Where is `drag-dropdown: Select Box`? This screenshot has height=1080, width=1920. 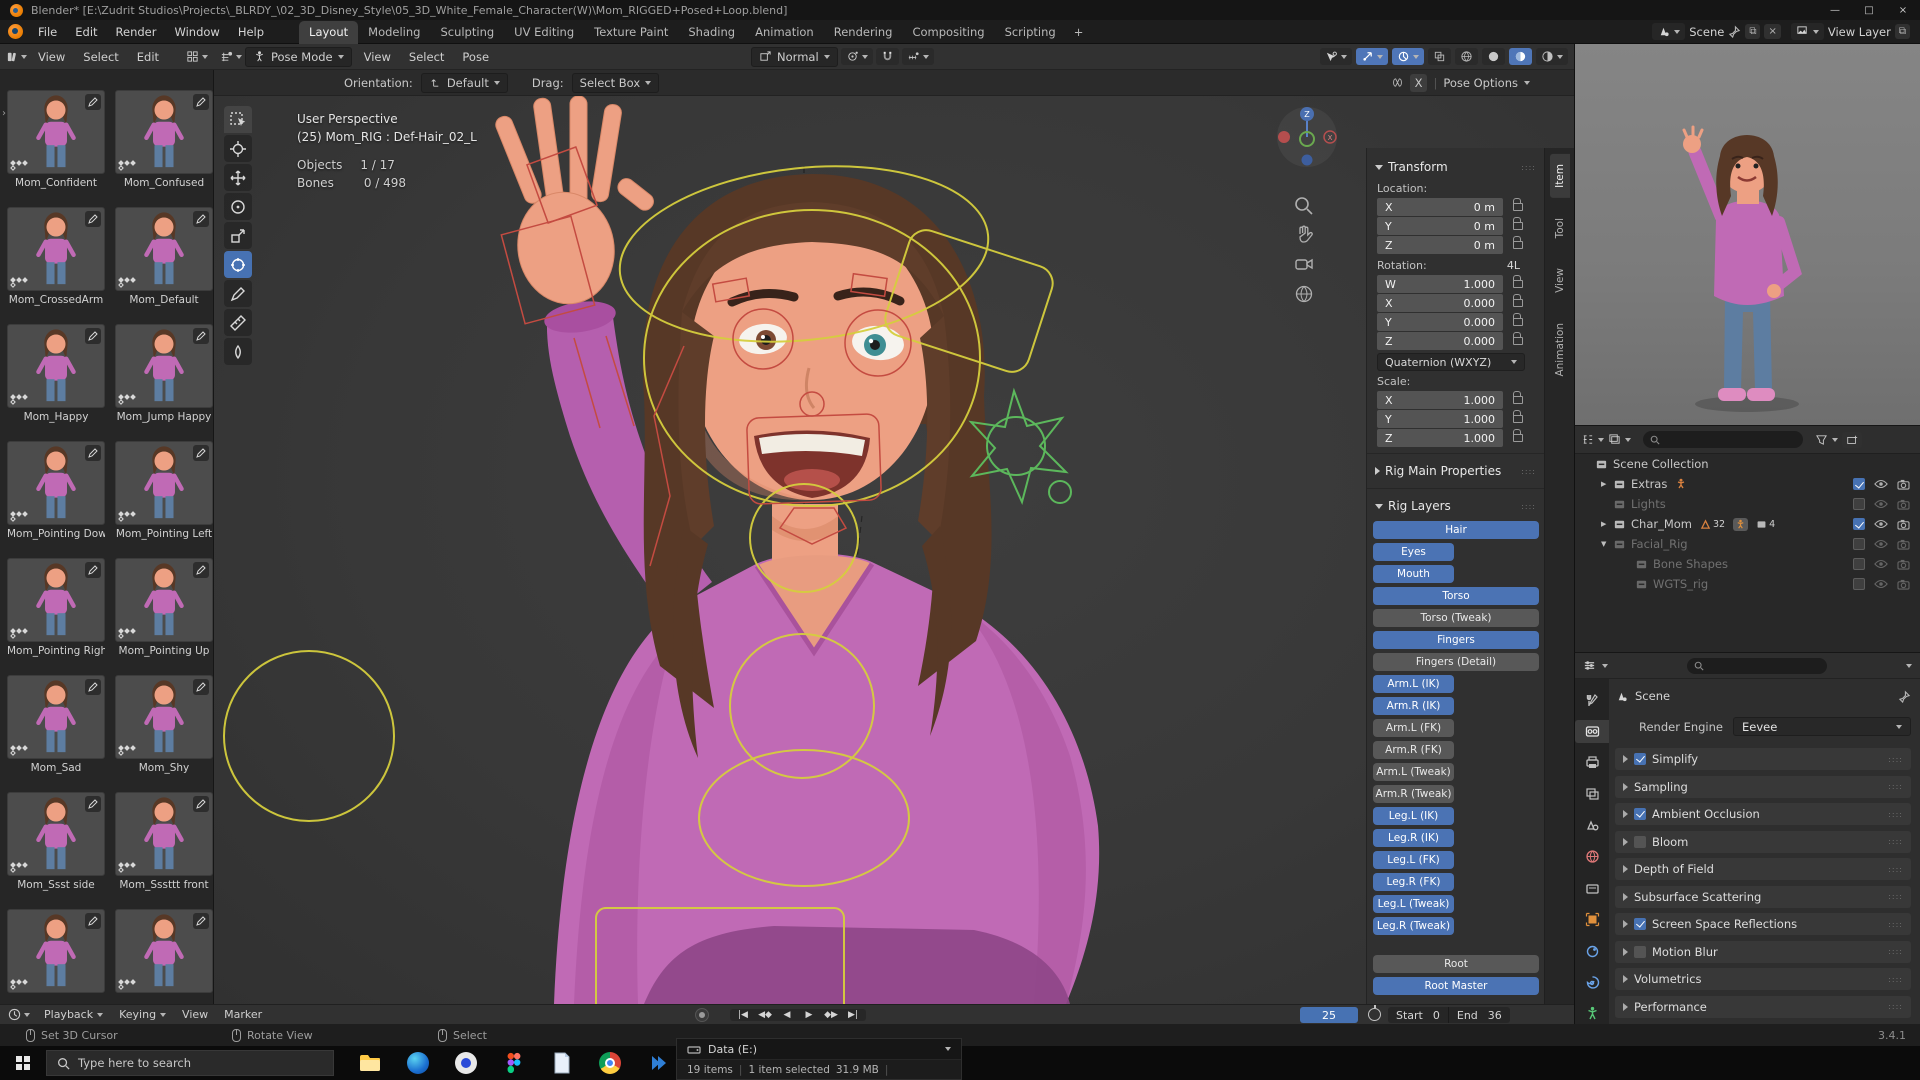
drag-dropdown: Select Box is located at coordinates (615, 82).